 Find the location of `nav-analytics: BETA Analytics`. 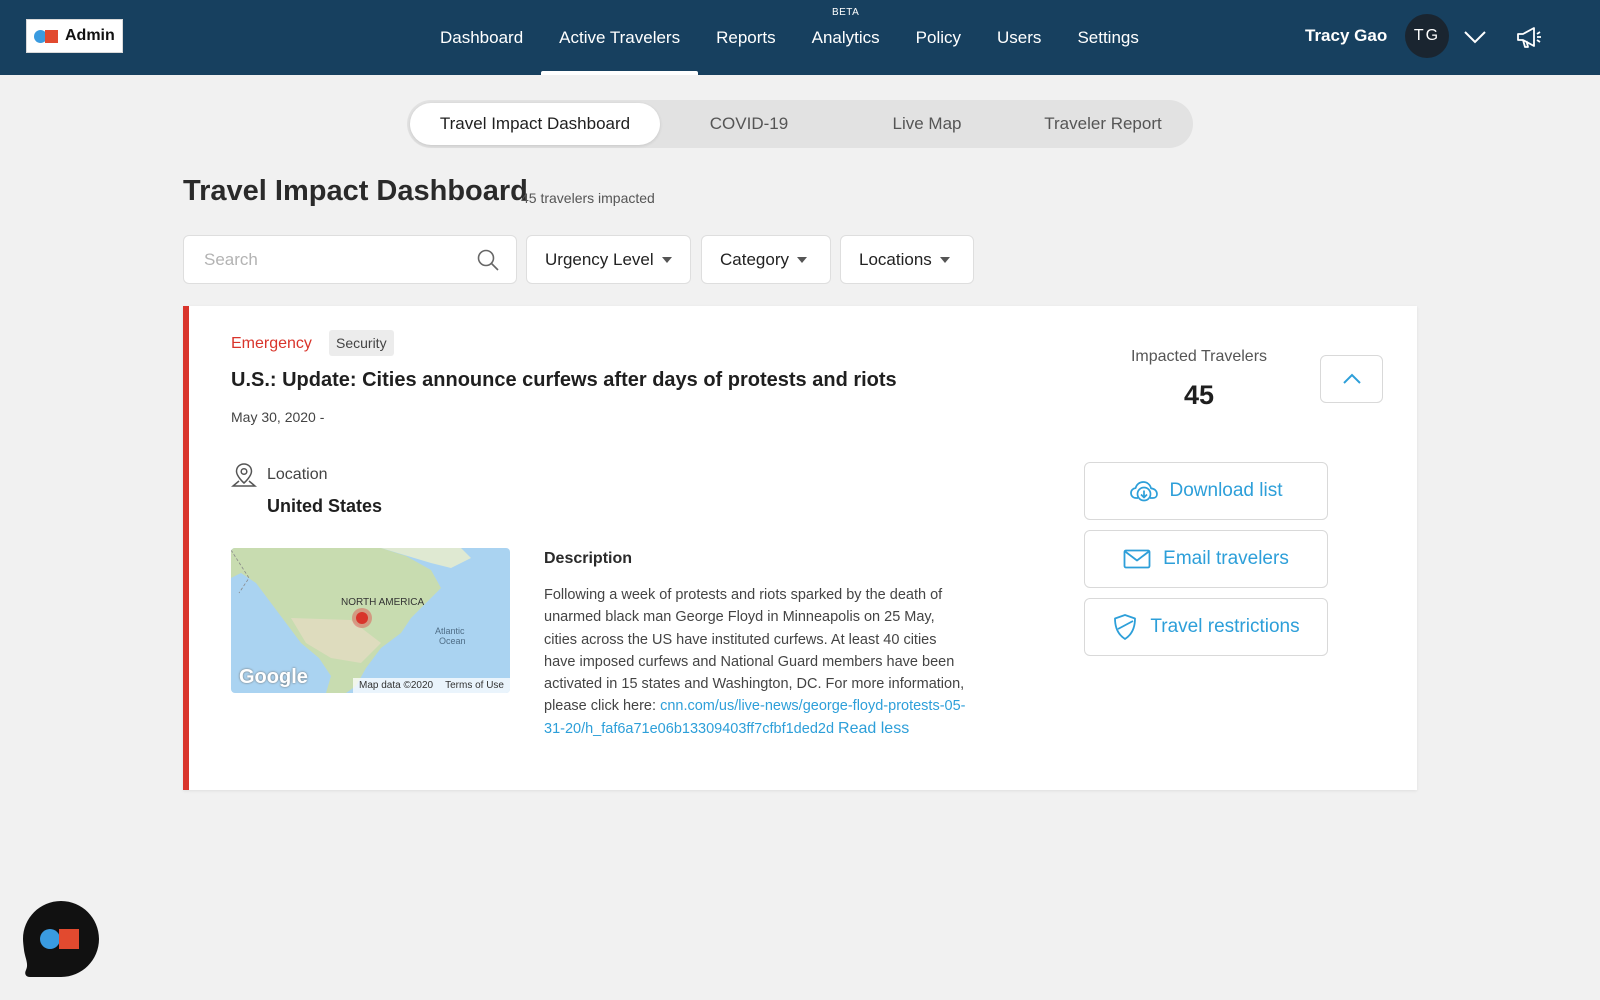

nav-analytics: BETA Analytics is located at coordinates (846, 37).